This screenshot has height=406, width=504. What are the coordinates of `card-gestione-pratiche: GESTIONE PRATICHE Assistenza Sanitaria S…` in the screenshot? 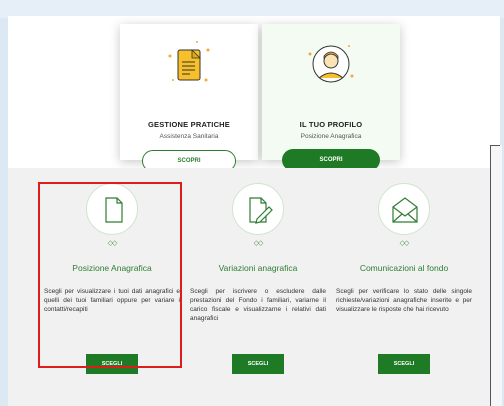 It's located at (189, 98).